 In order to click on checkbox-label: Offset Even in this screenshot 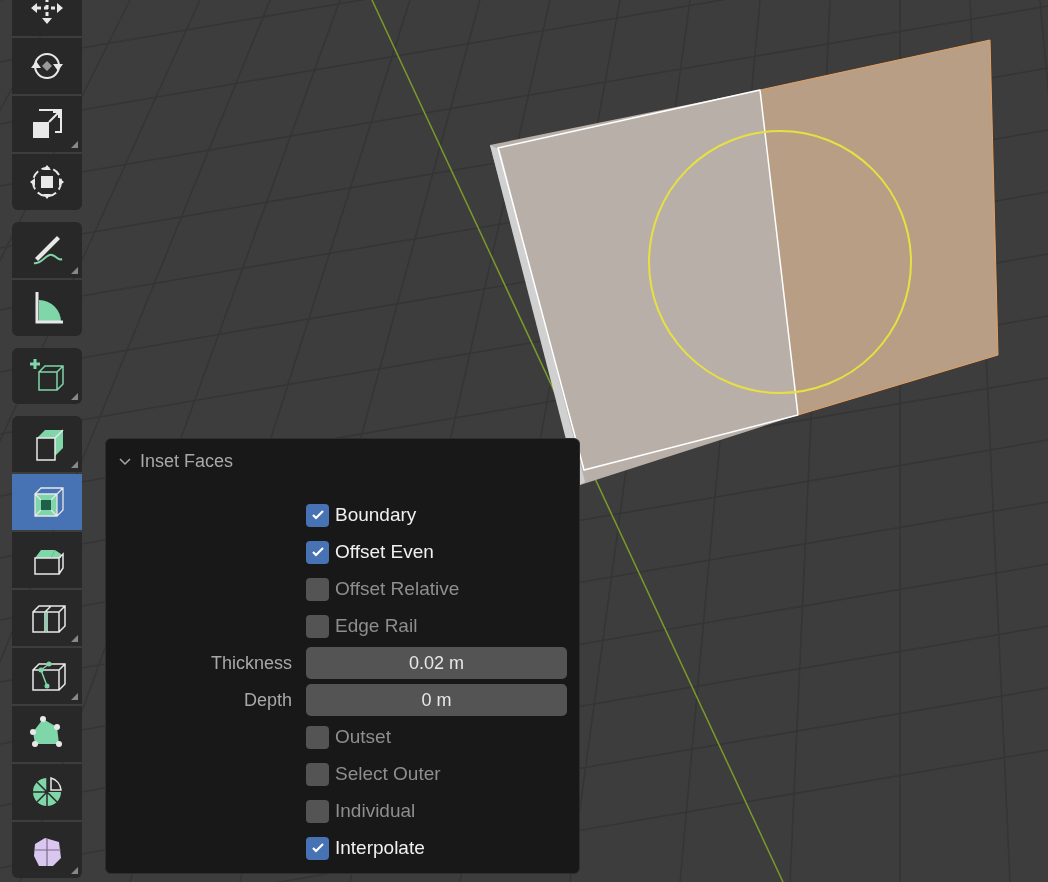, I will do `click(384, 551)`.